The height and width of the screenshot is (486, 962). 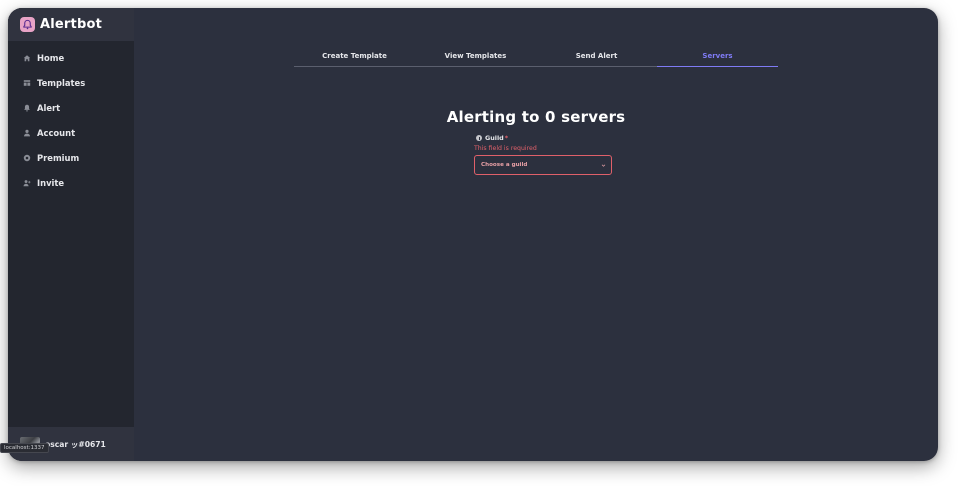 What do you see at coordinates (26, 82) in the screenshot?
I see `templates-icon` at bounding box center [26, 82].